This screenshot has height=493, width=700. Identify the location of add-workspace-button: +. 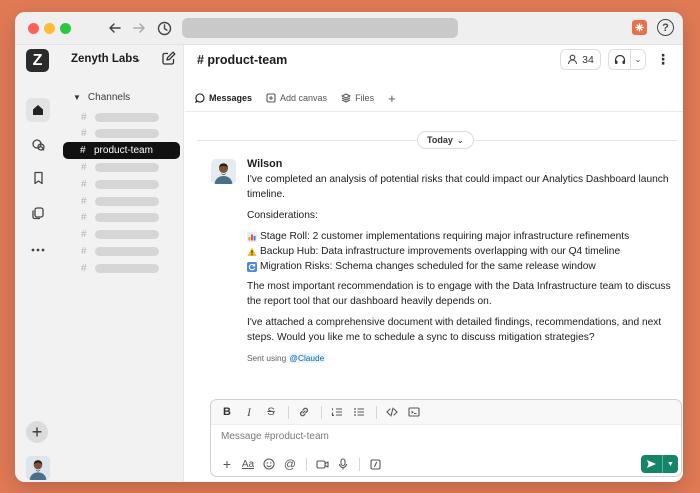
(37, 432).